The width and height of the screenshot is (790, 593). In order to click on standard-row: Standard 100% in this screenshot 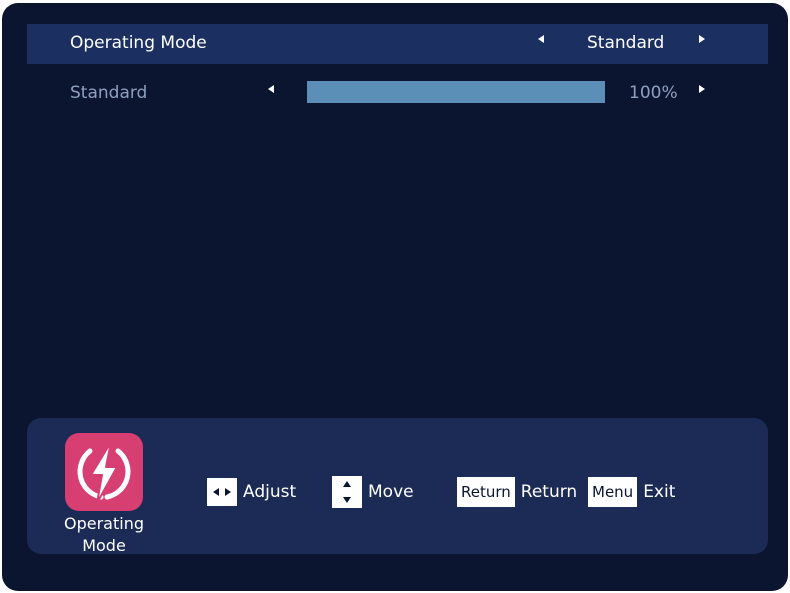, I will do `click(397, 97)`.